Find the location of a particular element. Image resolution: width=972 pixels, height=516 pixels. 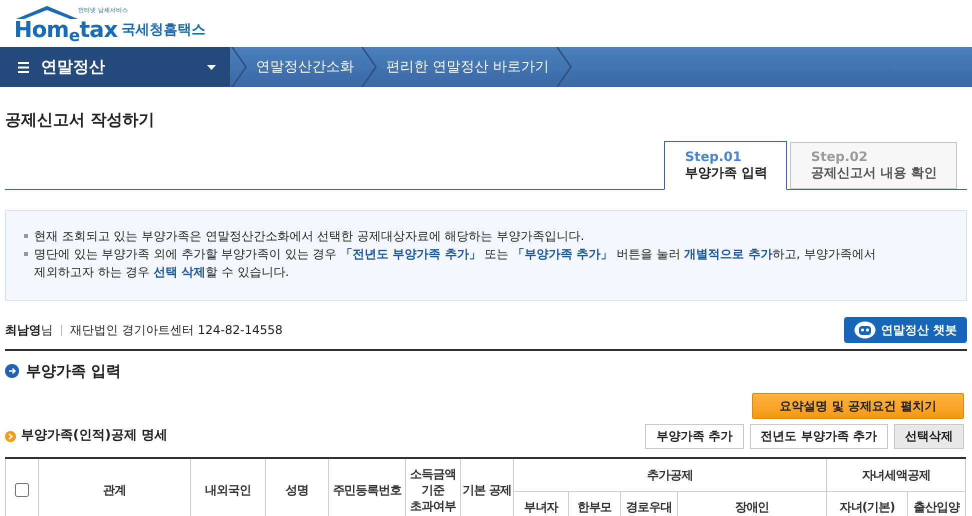

chevron-circle-icon is located at coordinates (10, 436).